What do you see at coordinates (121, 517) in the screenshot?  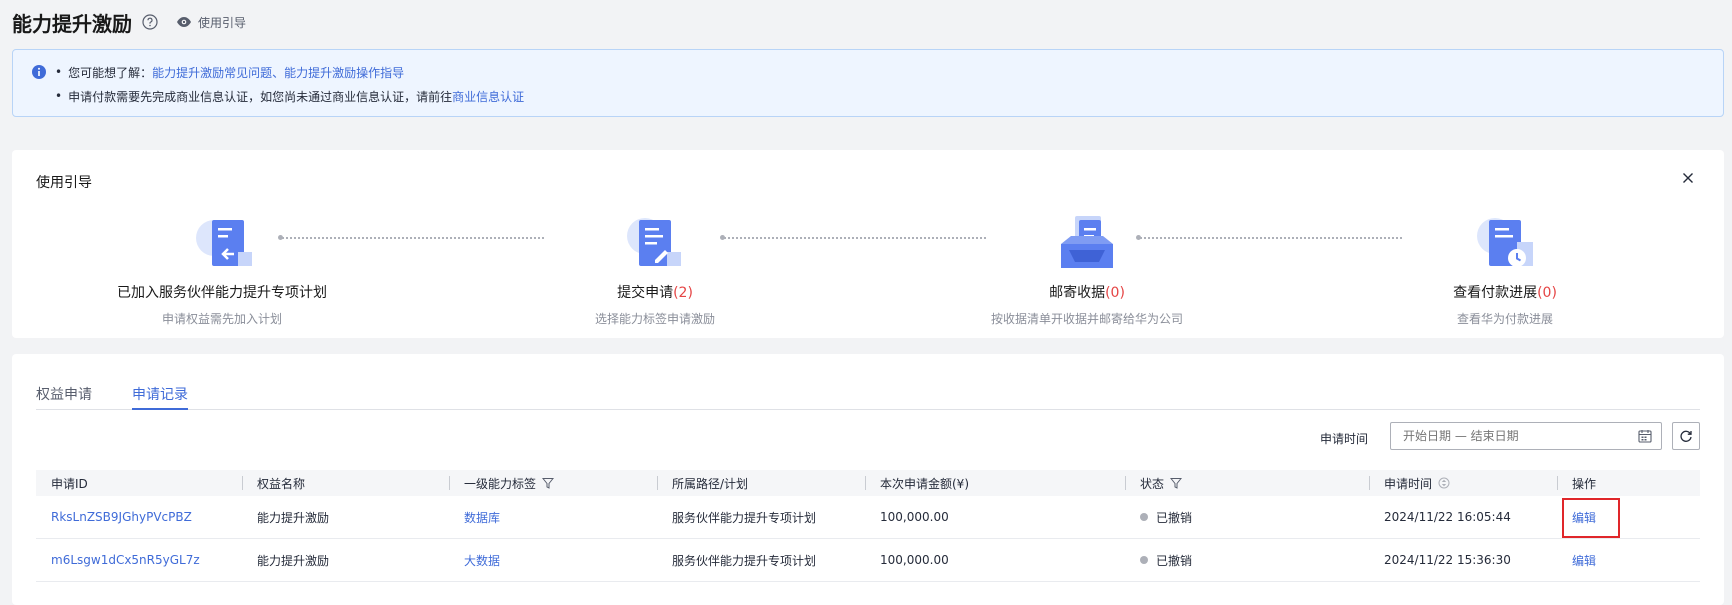 I see `record-id-link: RksLnZSB9JGhyPVcPBZ` at bounding box center [121, 517].